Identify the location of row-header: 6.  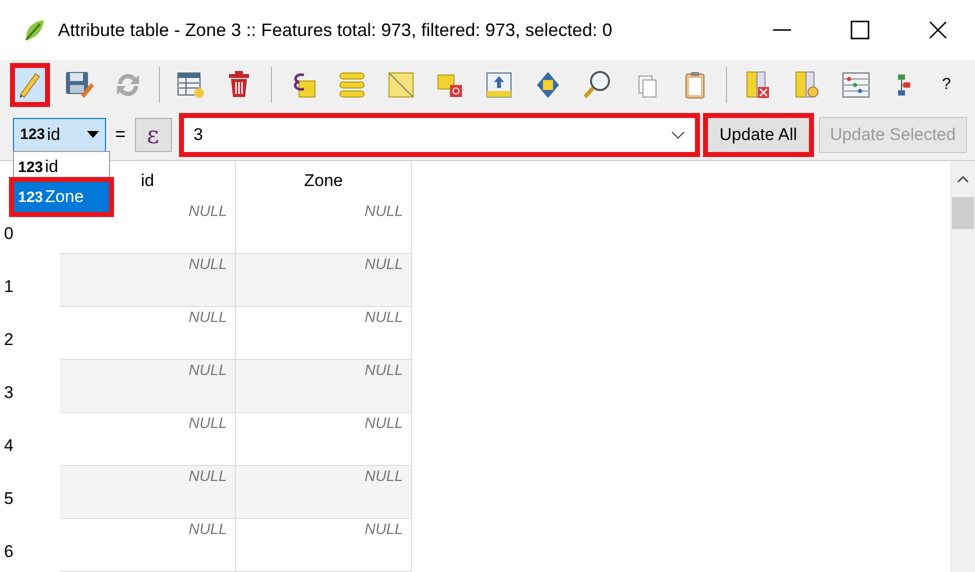
(30, 545).